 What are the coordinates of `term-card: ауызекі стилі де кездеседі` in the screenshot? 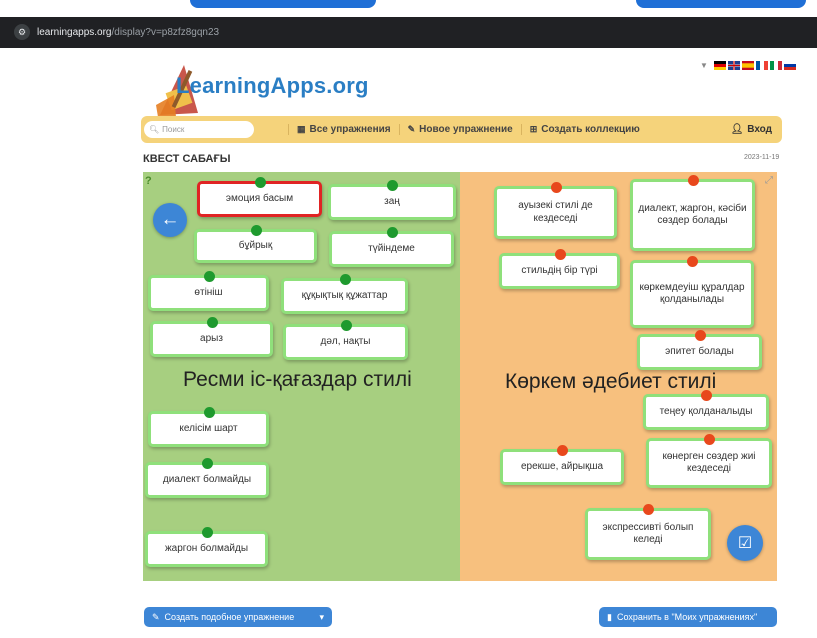 It's located at (555, 210).